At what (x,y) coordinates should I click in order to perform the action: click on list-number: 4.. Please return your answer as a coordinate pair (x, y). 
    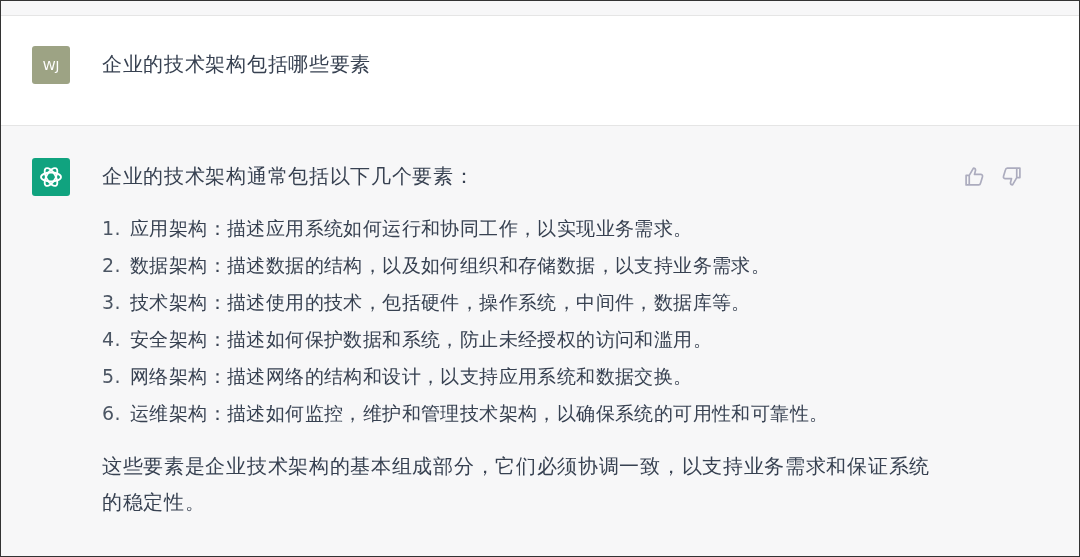
    Looking at the image, I should click on (112, 339).